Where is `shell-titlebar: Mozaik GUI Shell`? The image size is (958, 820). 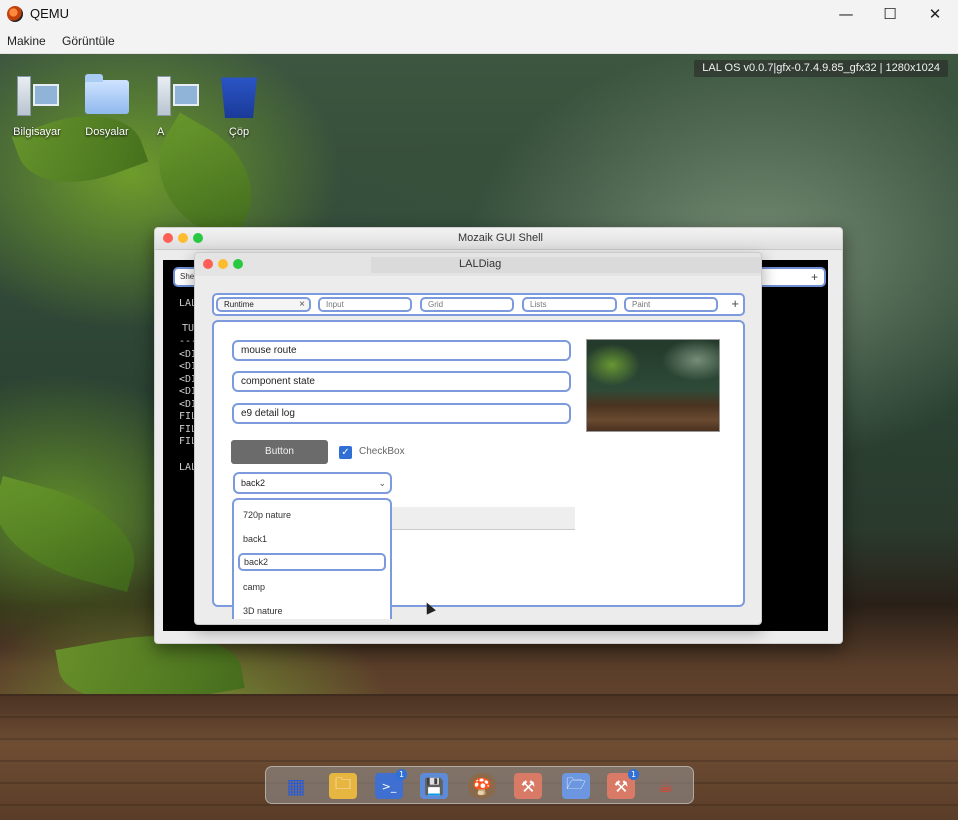
shell-titlebar: Mozaik GUI Shell is located at coordinates (498, 239).